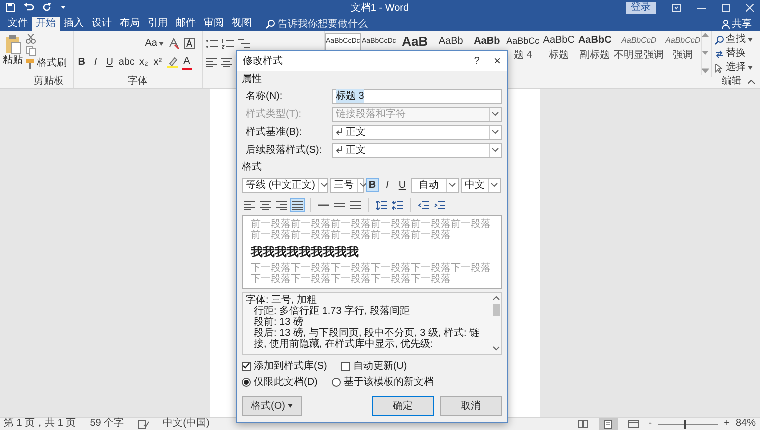  Describe the element at coordinates (214, 24) in the screenshot. I see `ribbon-tab: 审阅` at that location.